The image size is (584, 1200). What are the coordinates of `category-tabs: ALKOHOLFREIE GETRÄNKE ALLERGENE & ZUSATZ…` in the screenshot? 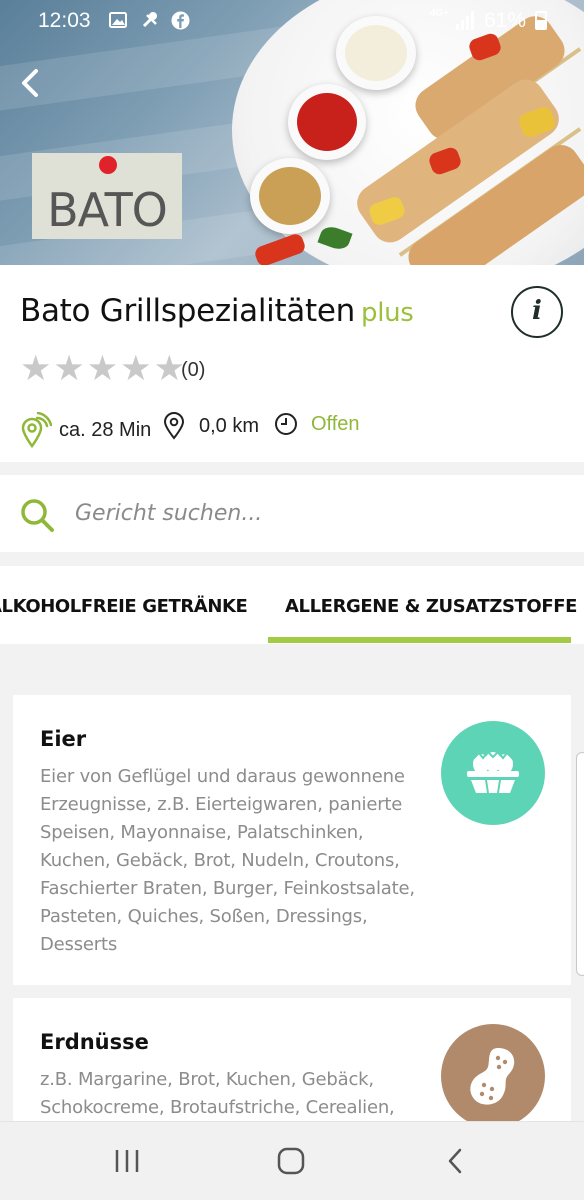 It's located at (292, 605).